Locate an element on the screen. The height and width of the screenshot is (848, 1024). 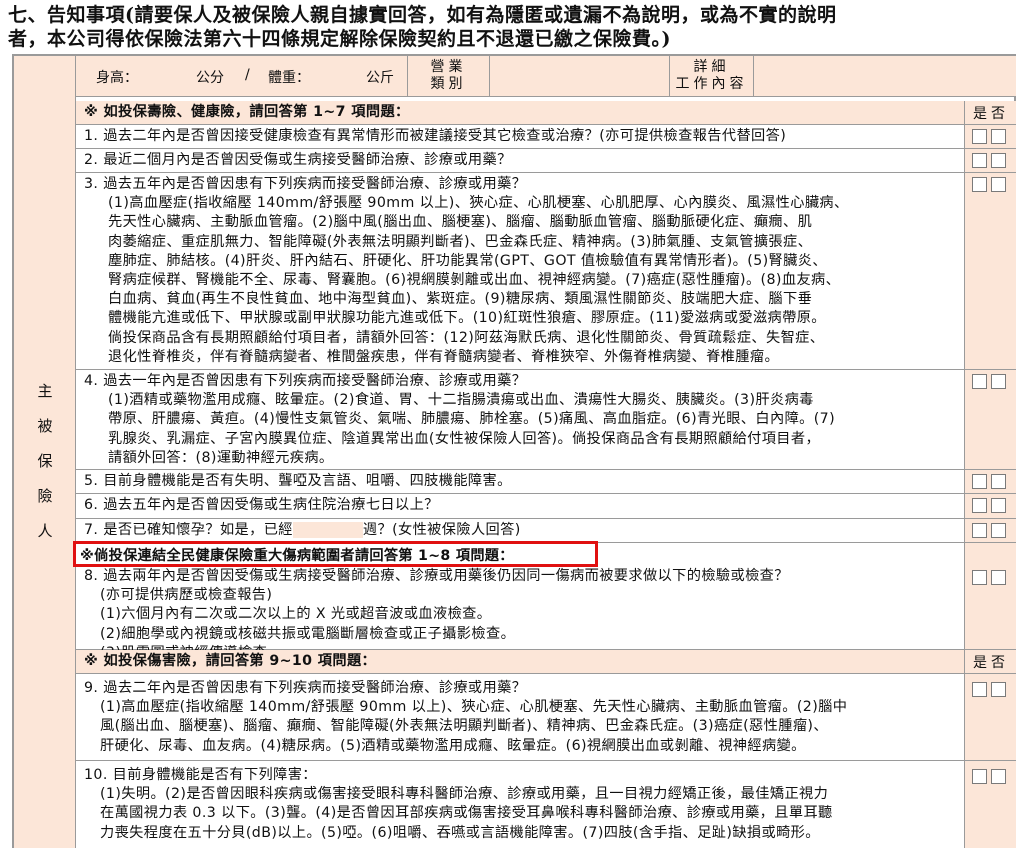
q2-no-checkbox is located at coordinates (998, 160).